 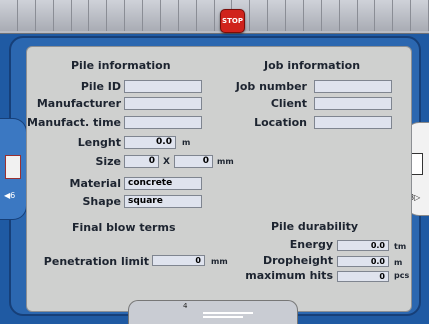 What do you see at coordinates (353, 103) in the screenshot?
I see `client-field` at bounding box center [353, 103].